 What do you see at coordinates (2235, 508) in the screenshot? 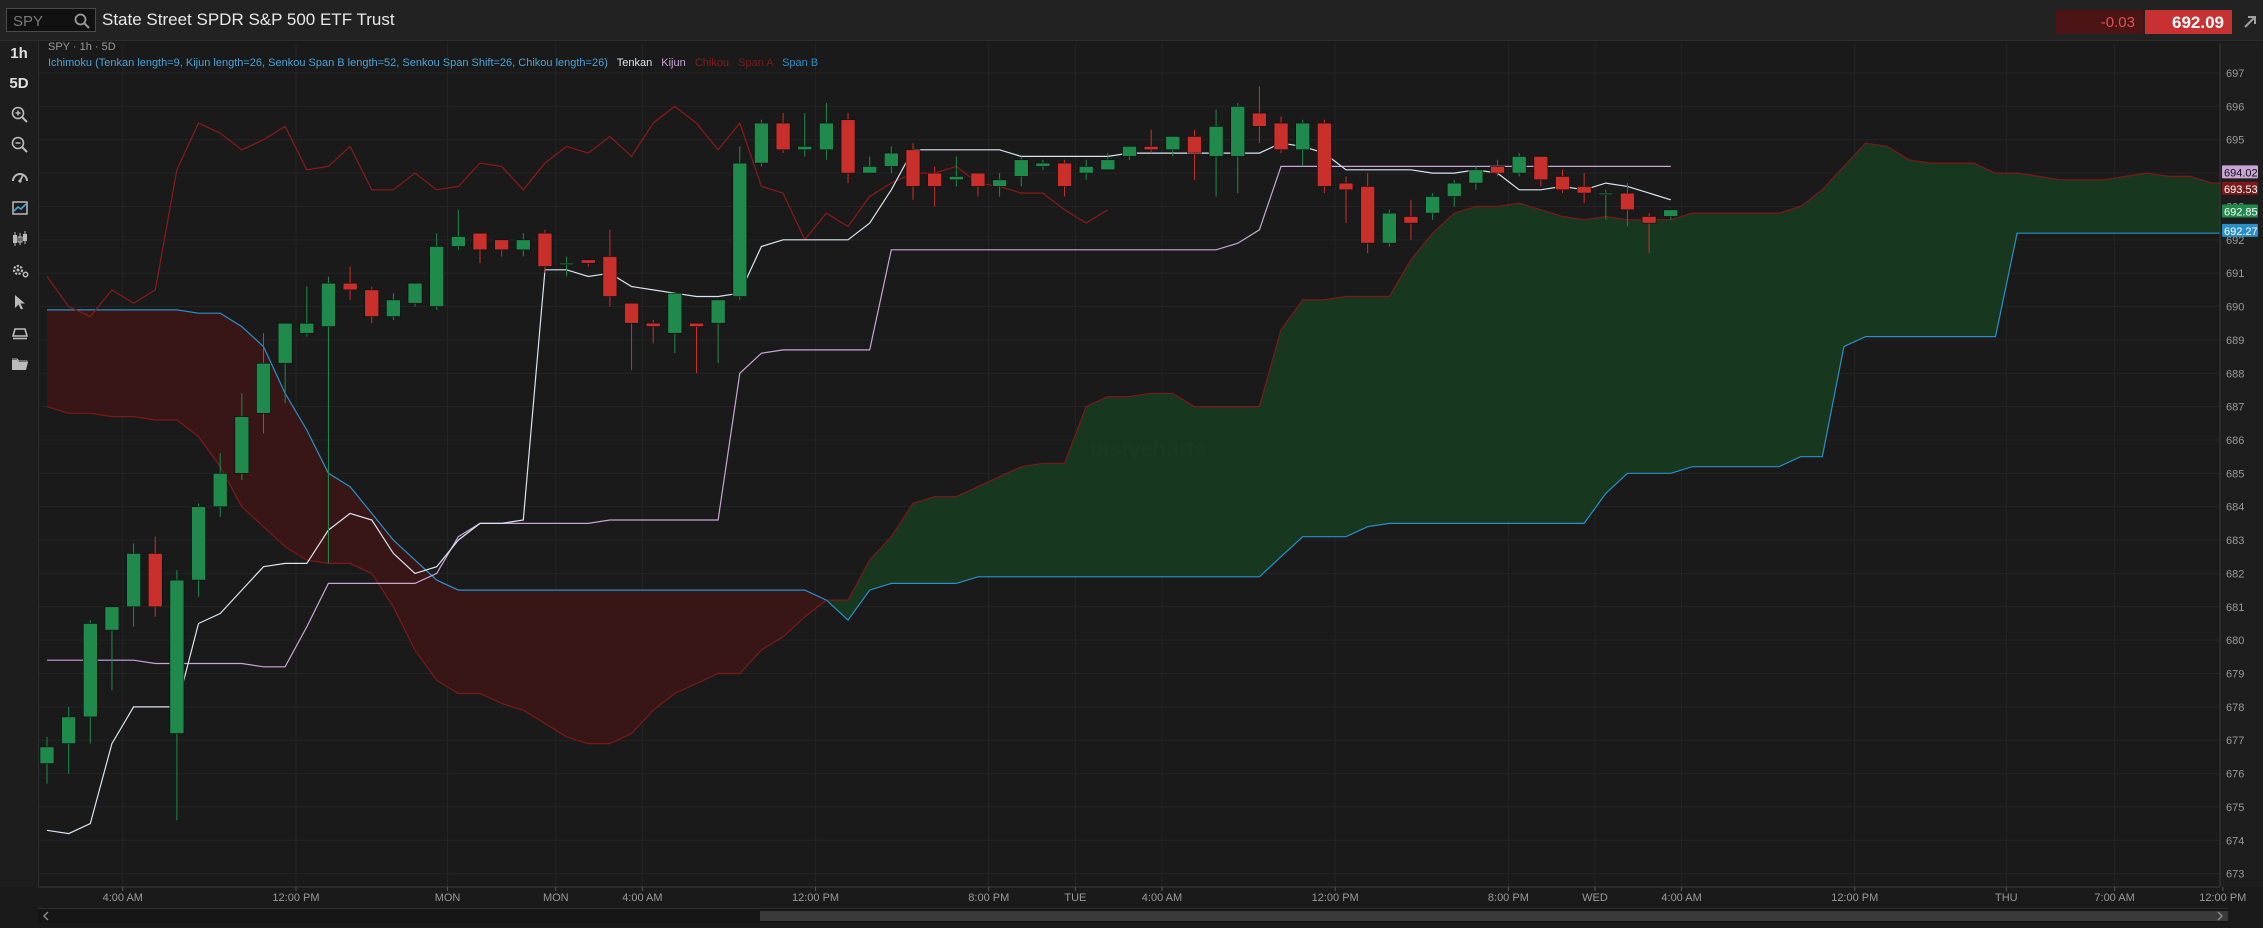
I see `price-tick-label: 684` at bounding box center [2235, 508].